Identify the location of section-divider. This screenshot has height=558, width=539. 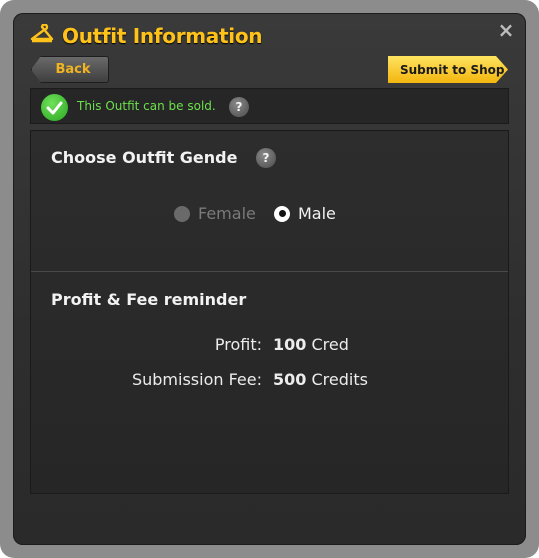
(269, 271).